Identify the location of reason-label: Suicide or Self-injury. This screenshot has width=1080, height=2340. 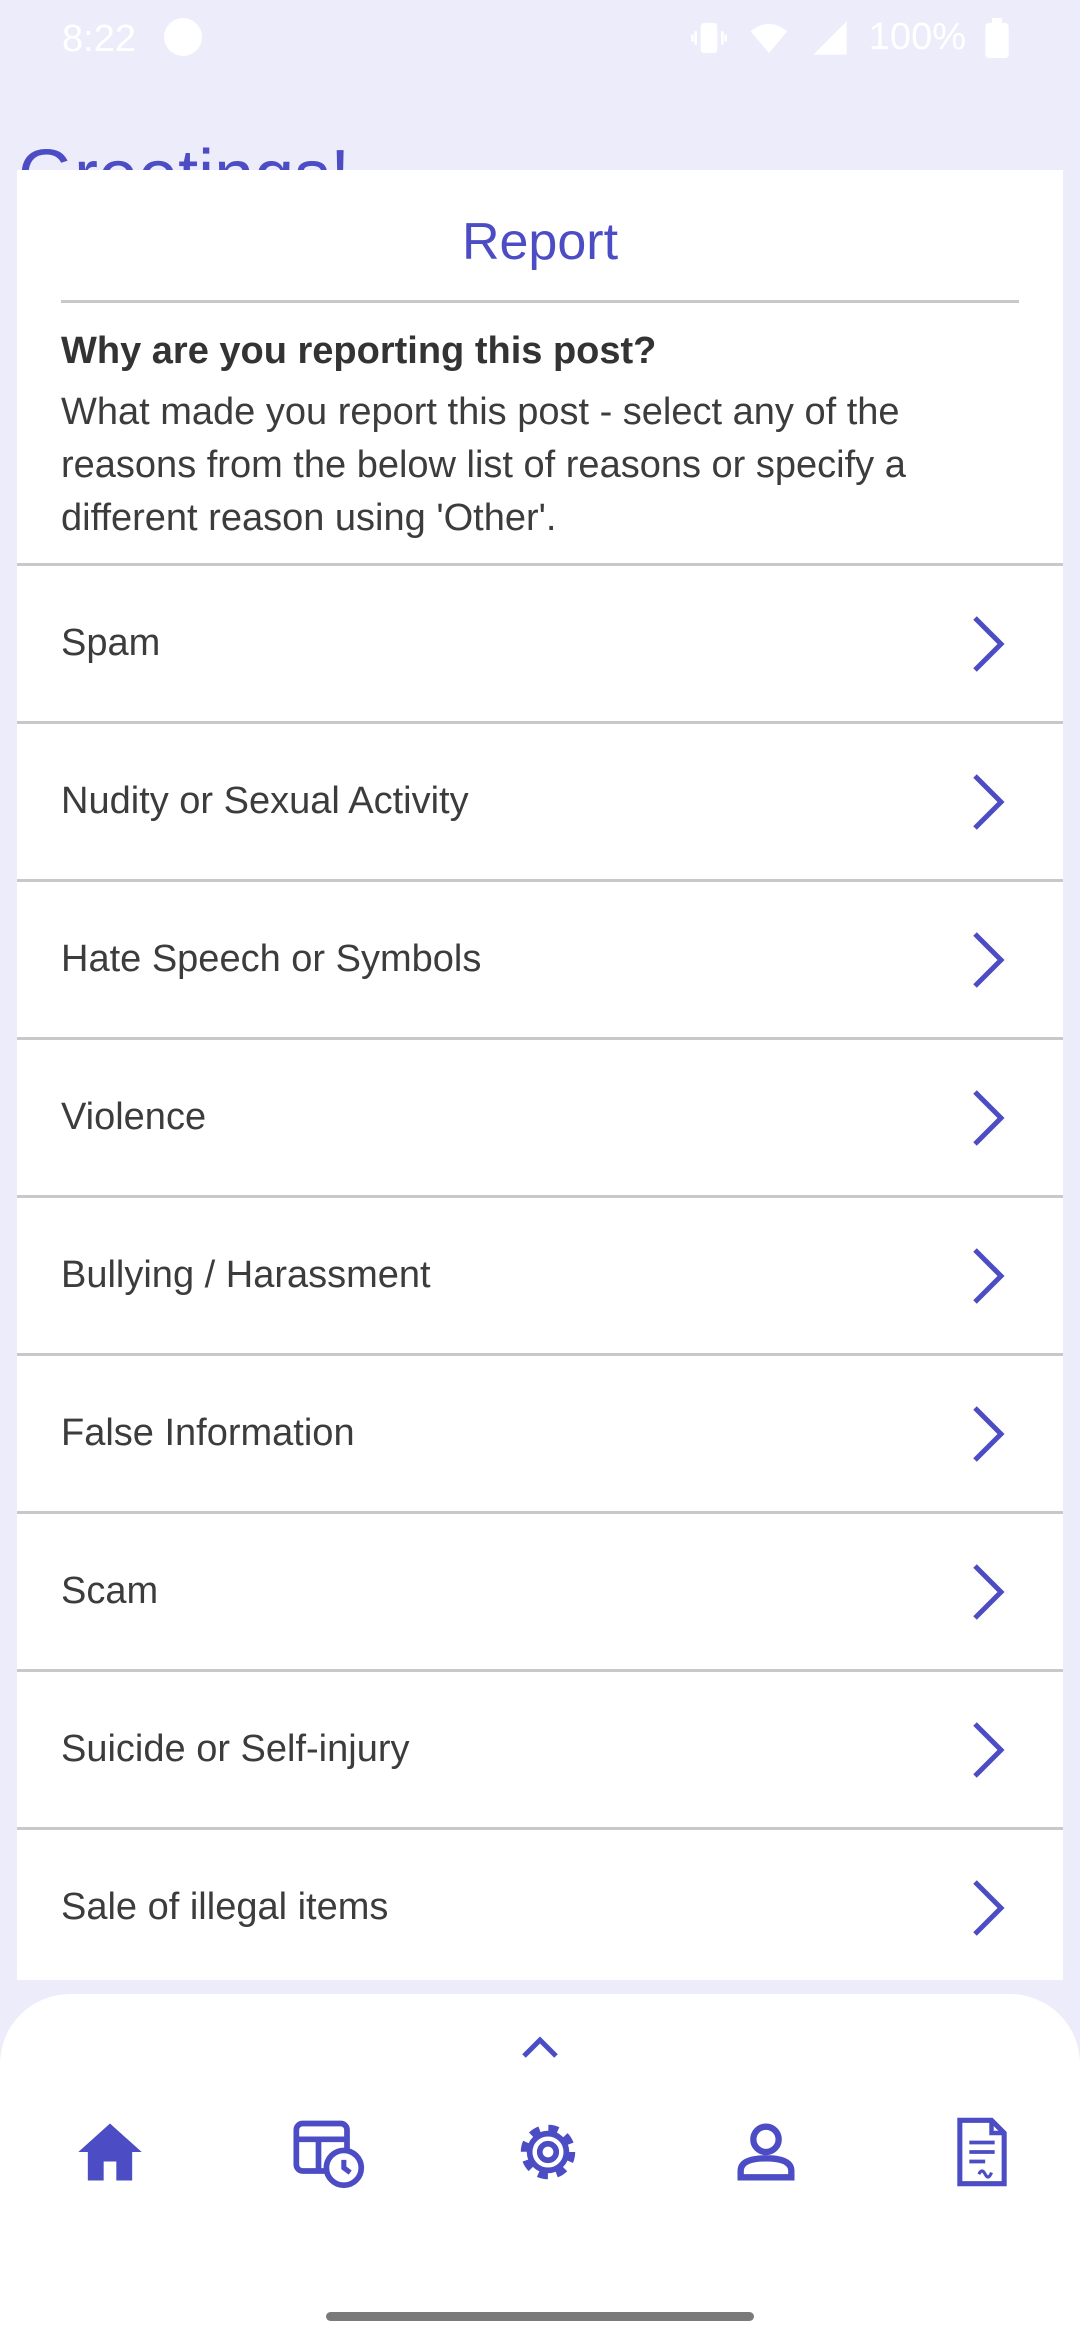
(235, 1749).